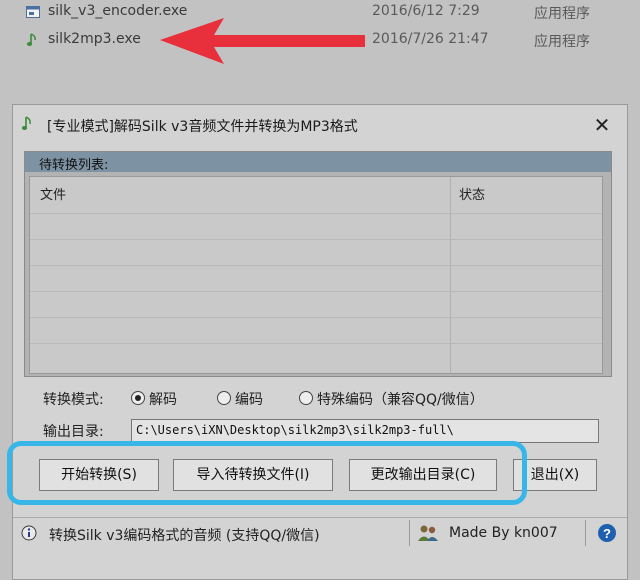 The height and width of the screenshot is (580, 640). Describe the element at coordinates (318, 162) in the screenshot. I see `pending-list-header: 待转换列表:` at that location.